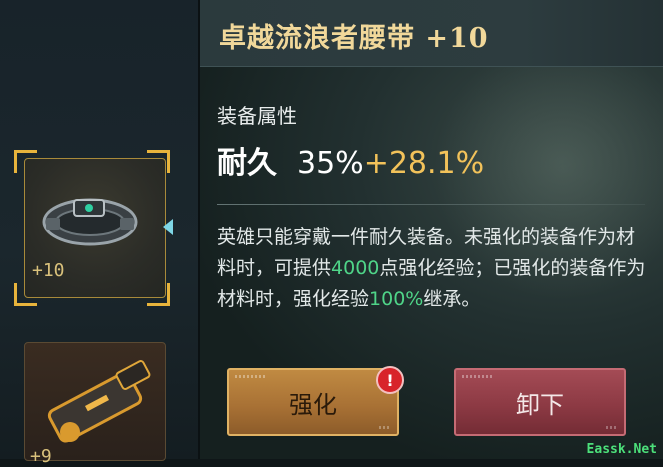  Describe the element at coordinates (431, 204) in the screenshot. I see `divider` at that location.